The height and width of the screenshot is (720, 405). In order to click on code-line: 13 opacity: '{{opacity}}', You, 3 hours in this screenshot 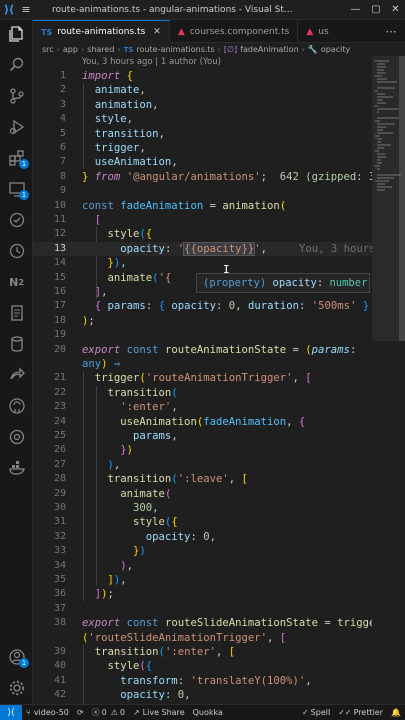, I will do `click(202, 249)`.